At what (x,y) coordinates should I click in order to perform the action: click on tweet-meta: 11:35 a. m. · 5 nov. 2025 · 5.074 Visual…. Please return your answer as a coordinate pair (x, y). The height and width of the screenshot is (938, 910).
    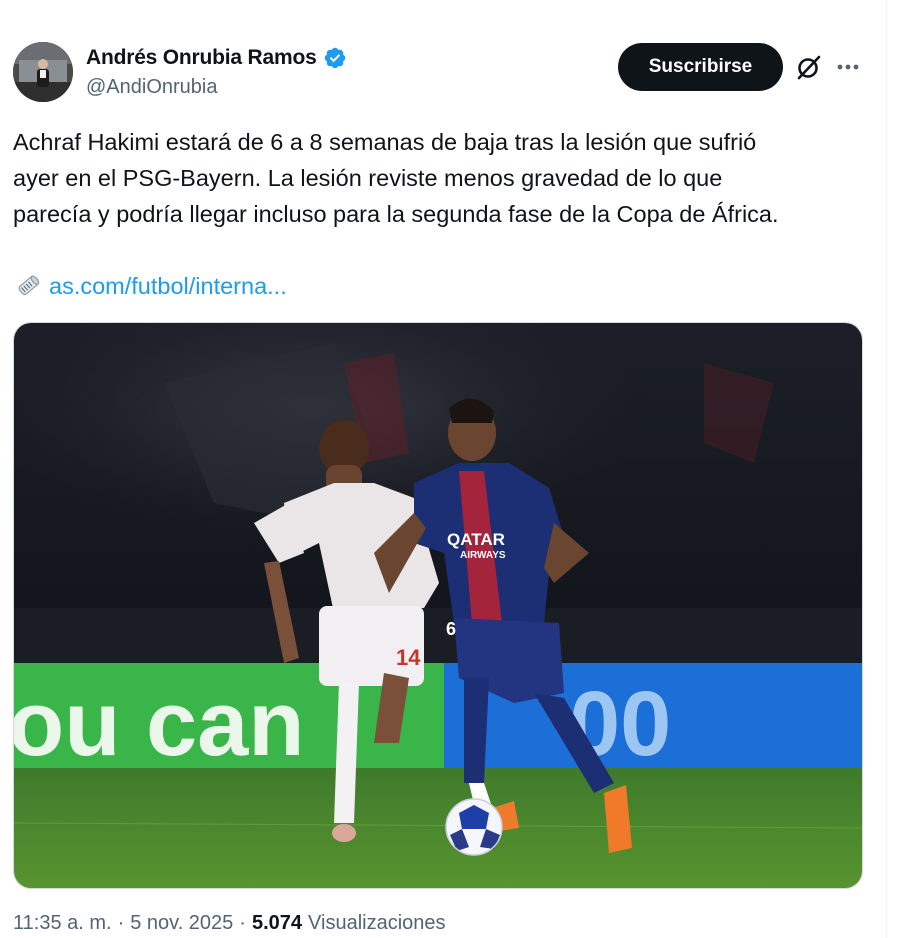
    Looking at the image, I should click on (229, 923).